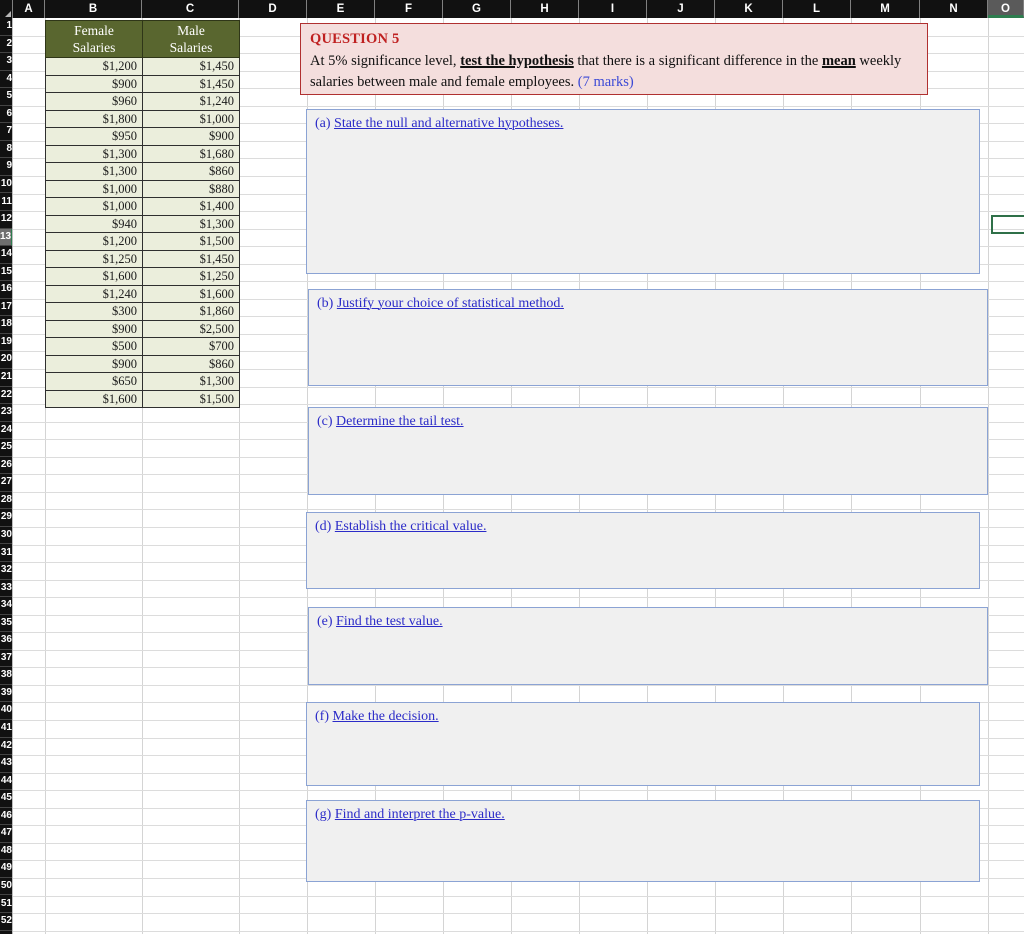 This screenshot has height=934, width=1024. Describe the element at coordinates (341, 9) in the screenshot. I see `column-header-e: E` at that location.